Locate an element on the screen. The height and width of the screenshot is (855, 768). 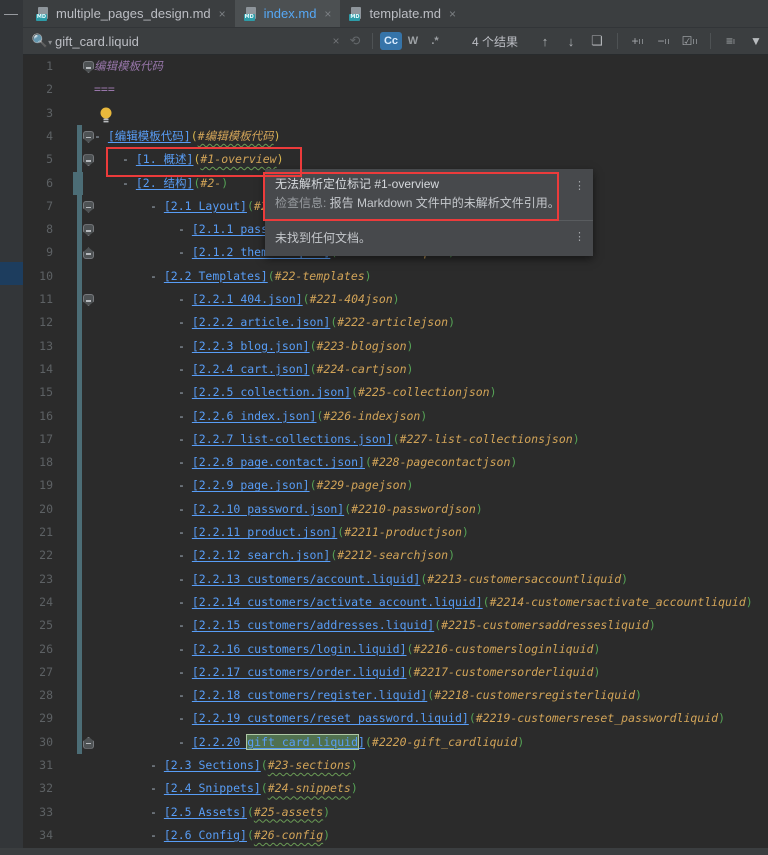
markdown-link: [2.4 Snippets] is located at coordinates (212, 788).